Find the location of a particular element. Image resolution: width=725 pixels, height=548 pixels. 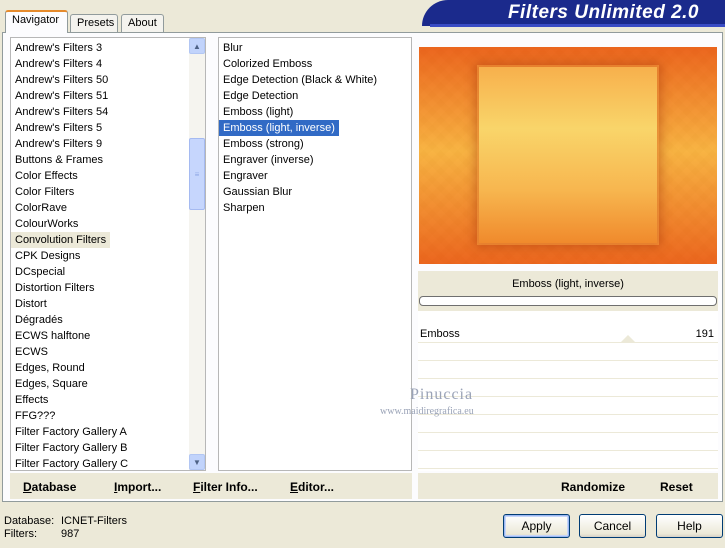

tab-navigator: Navigator is located at coordinates (36, 21).